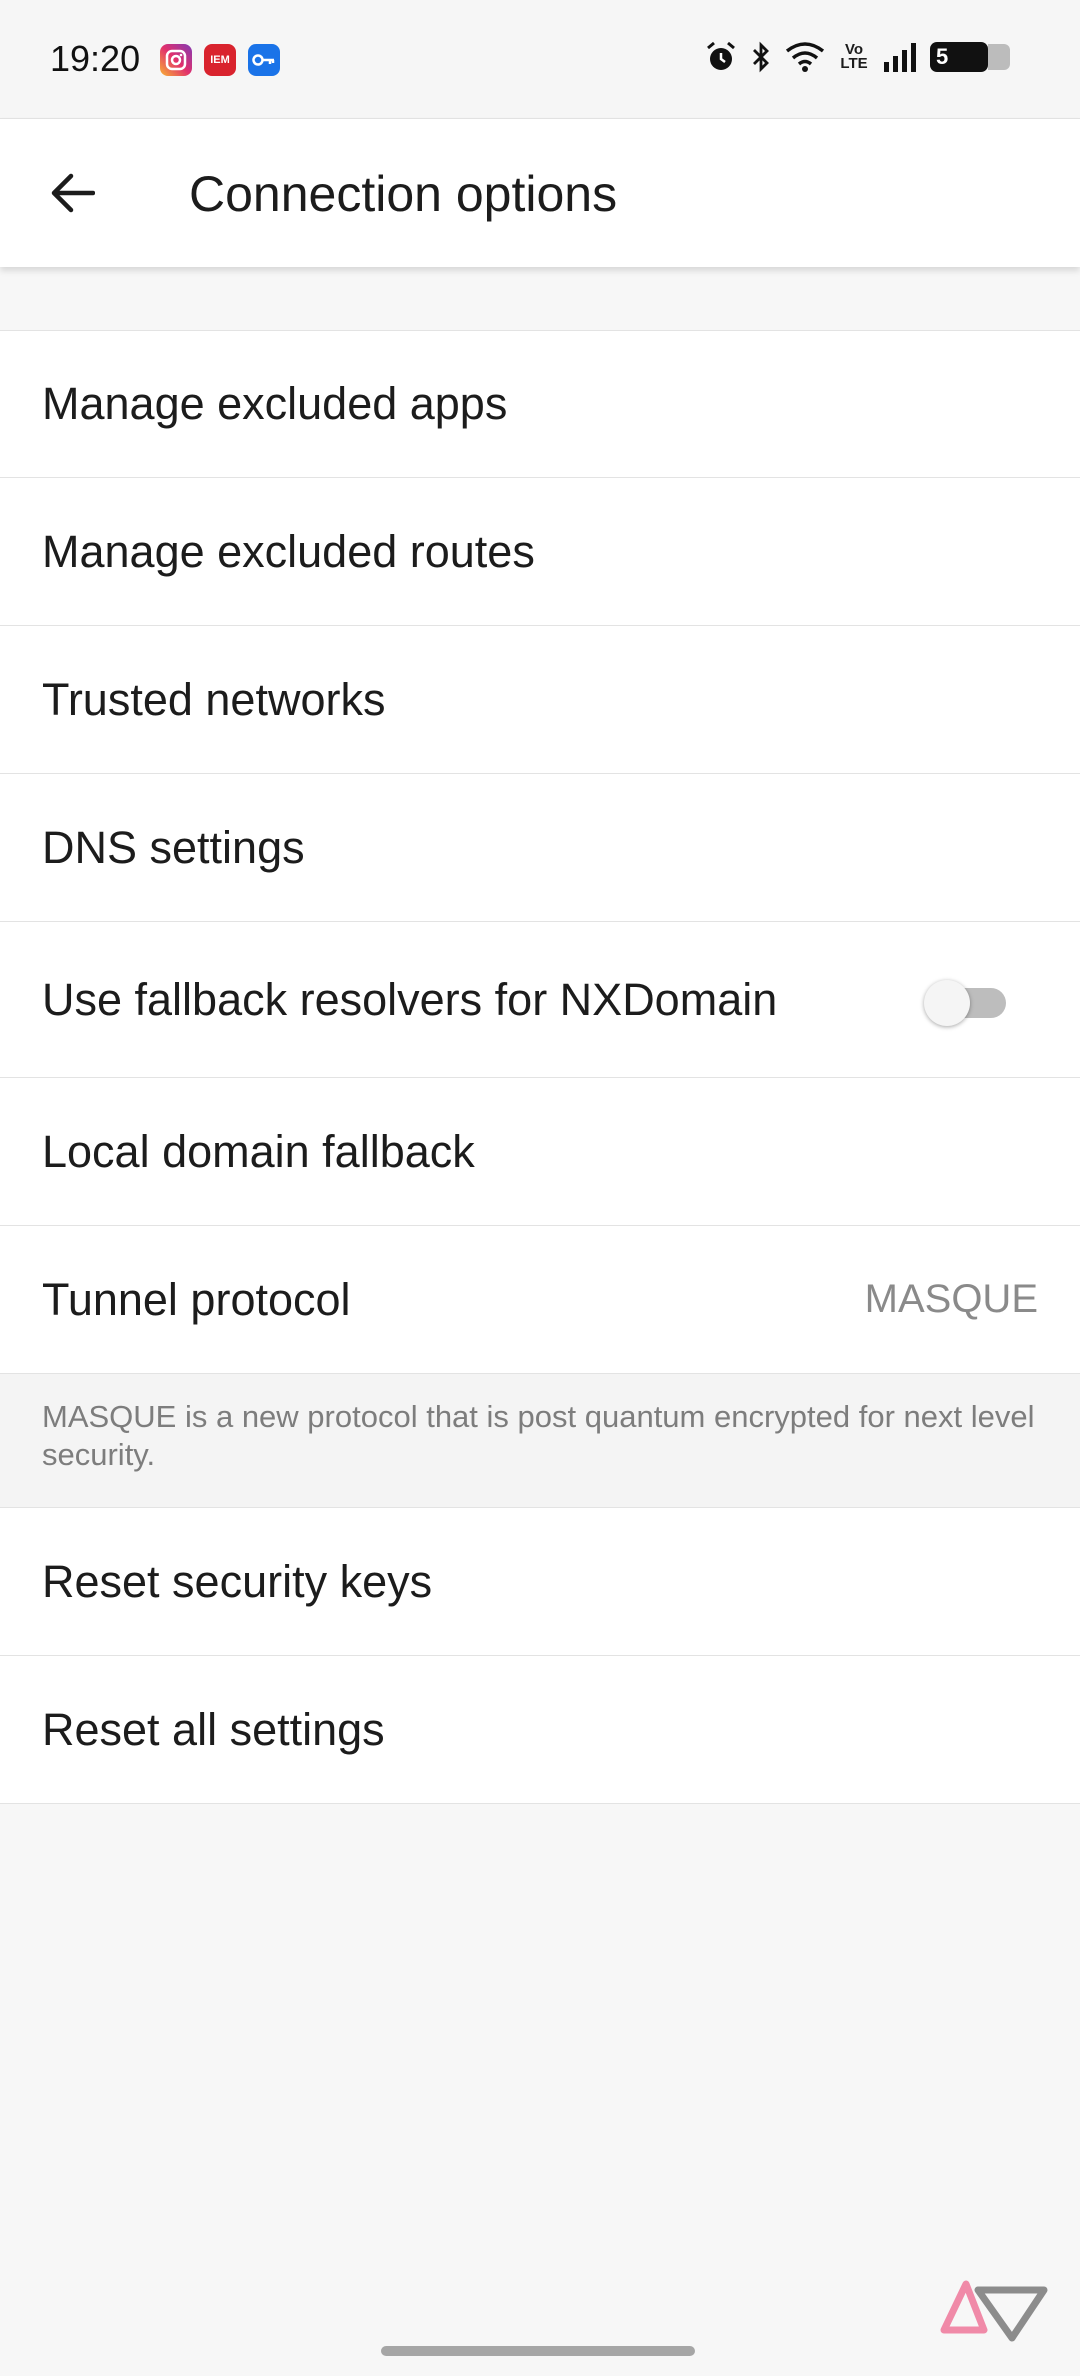 This screenshot has width=1080, height=2376. I want to click on tunnel-protocol-item: Tunnel protocol MASQUE, so click(540, 1300).